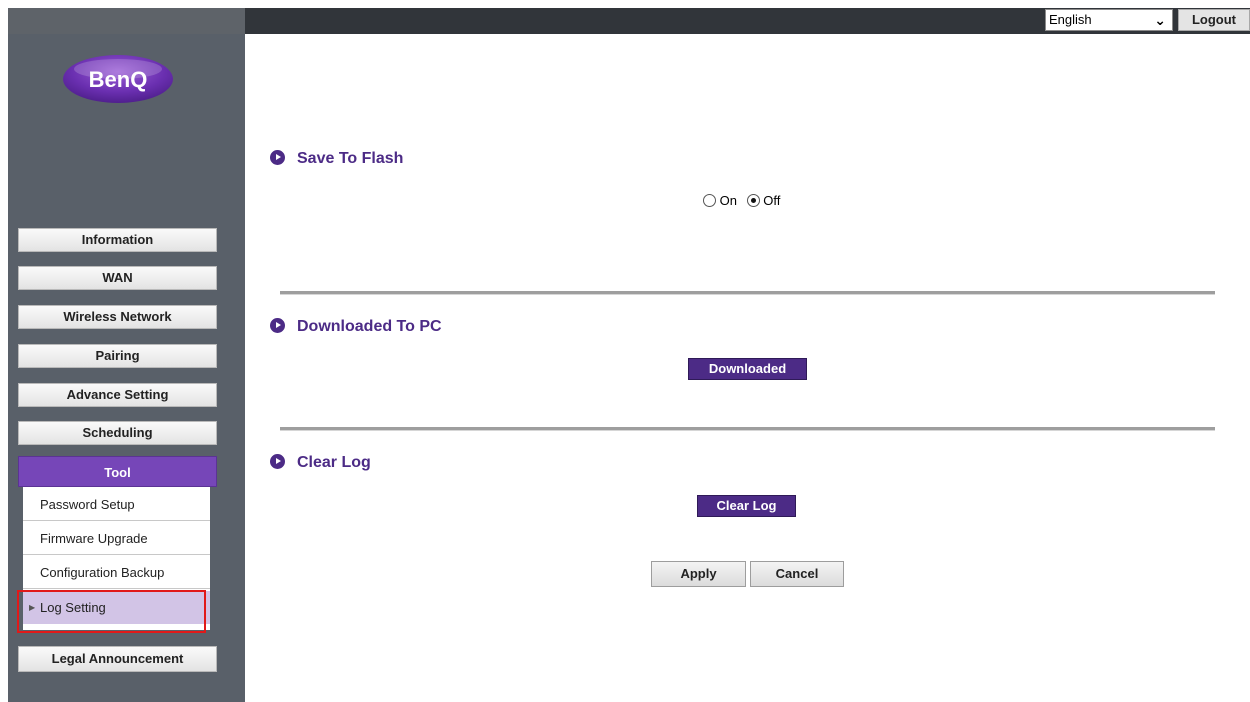  Describe the element at coordinates (1109, 20) in the screenshot. I see `language-select: English ⌄` at that location.